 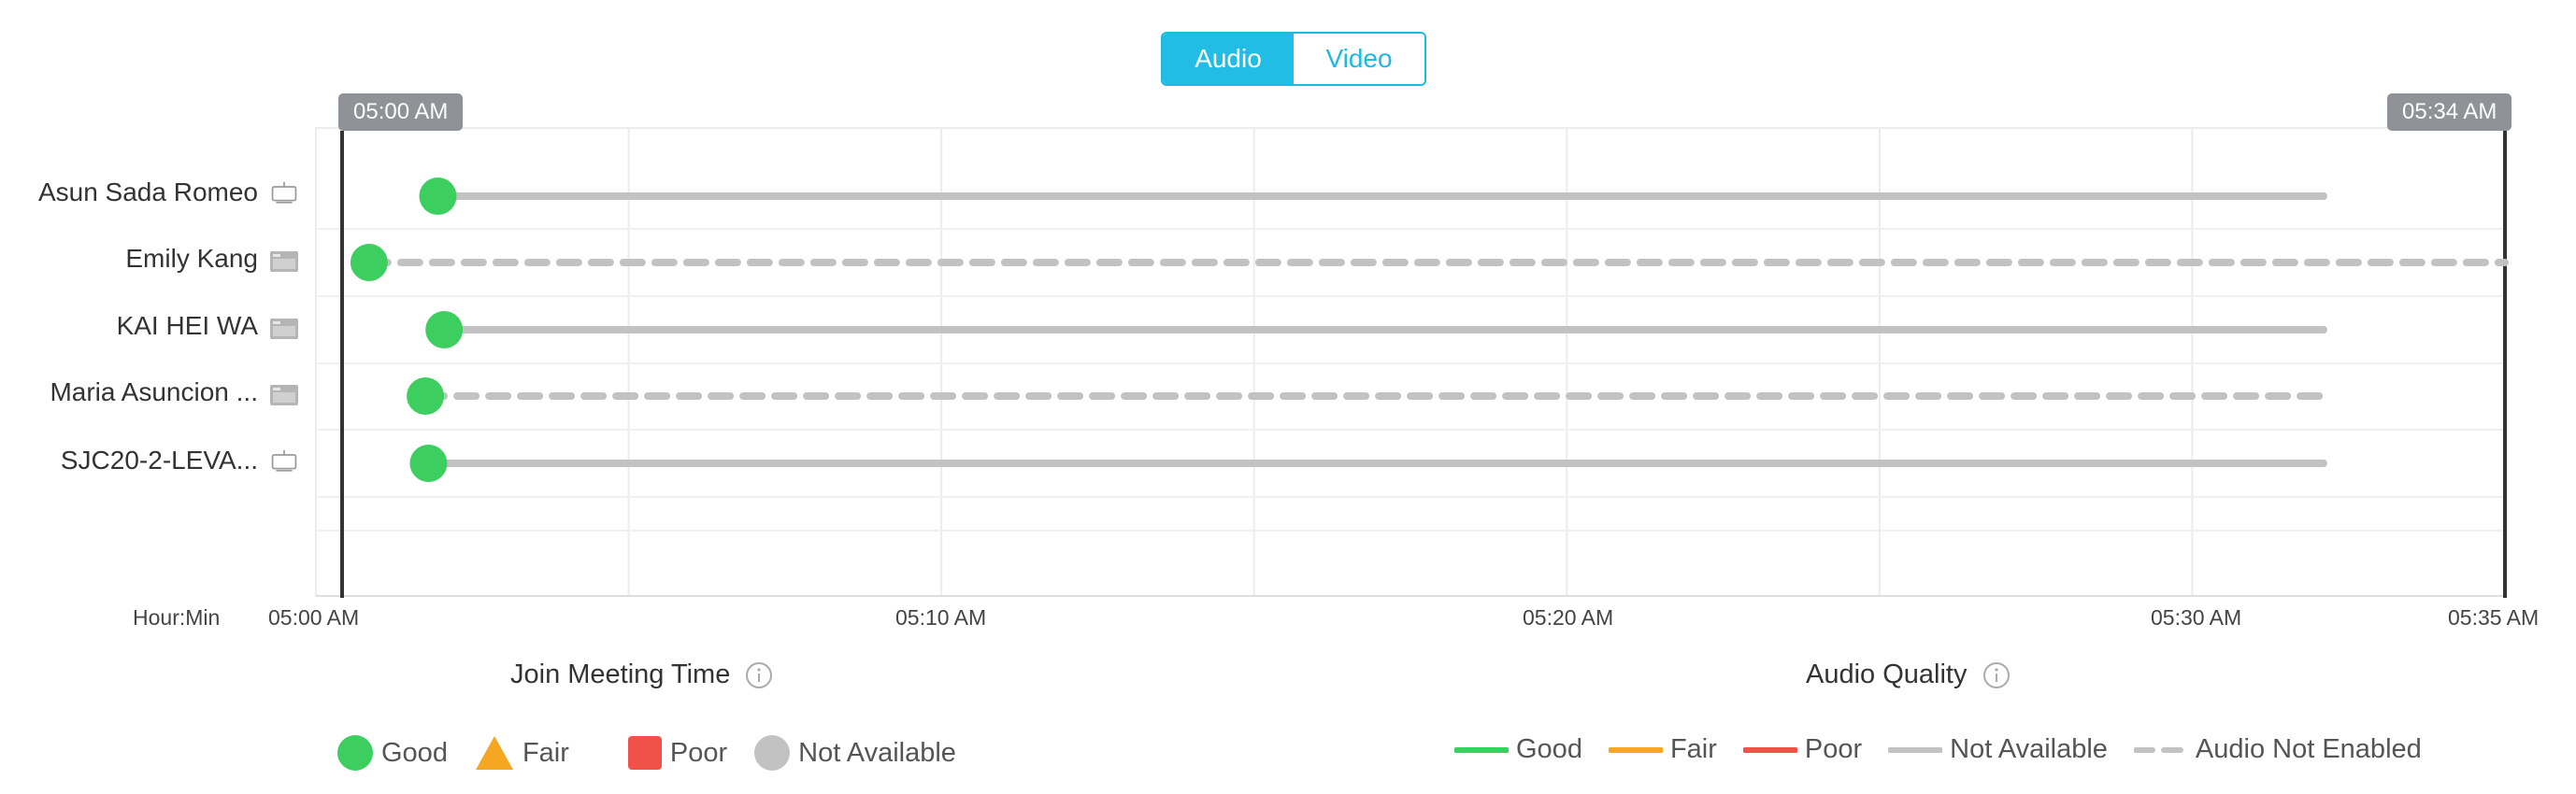 What do you see at coordinates (1887, 674) in the screenshot?
I see `section-title-text: Audio Quality` at bounding box center [1887, 674].